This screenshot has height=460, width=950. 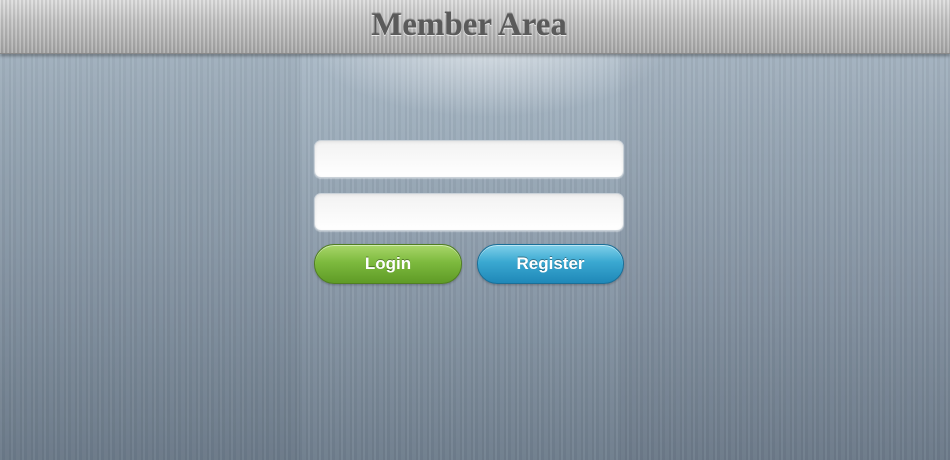 I want to click on password-field, so click(x=469, y=212).